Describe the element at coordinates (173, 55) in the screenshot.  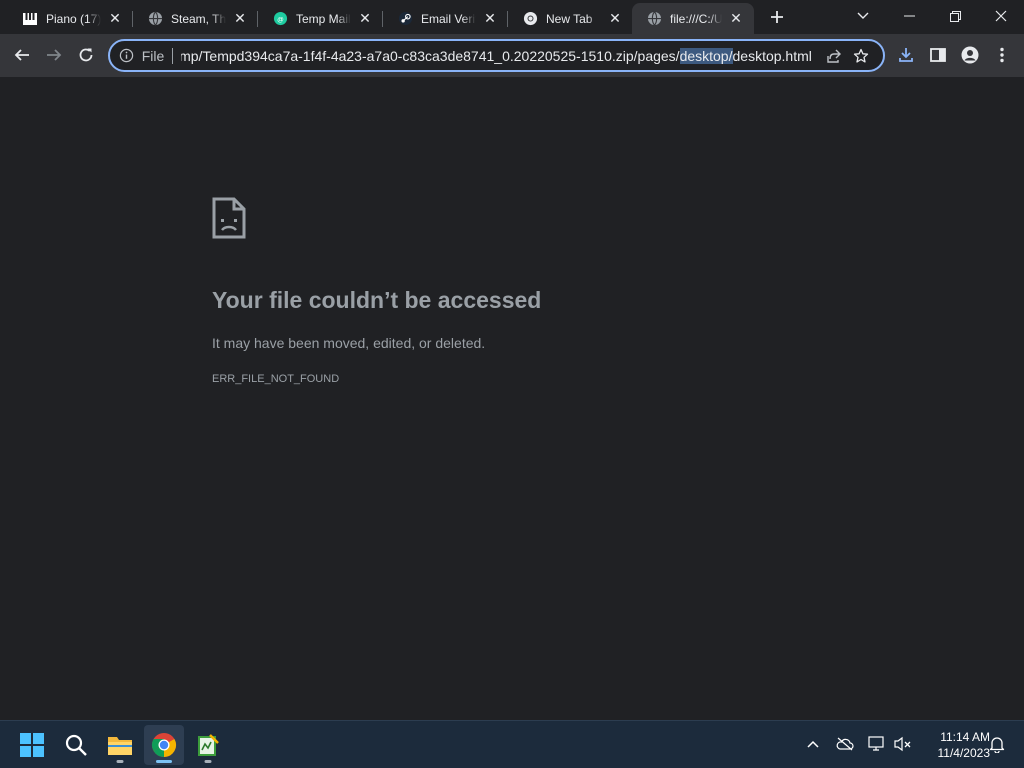
I see `omnibox-divider` at that location.